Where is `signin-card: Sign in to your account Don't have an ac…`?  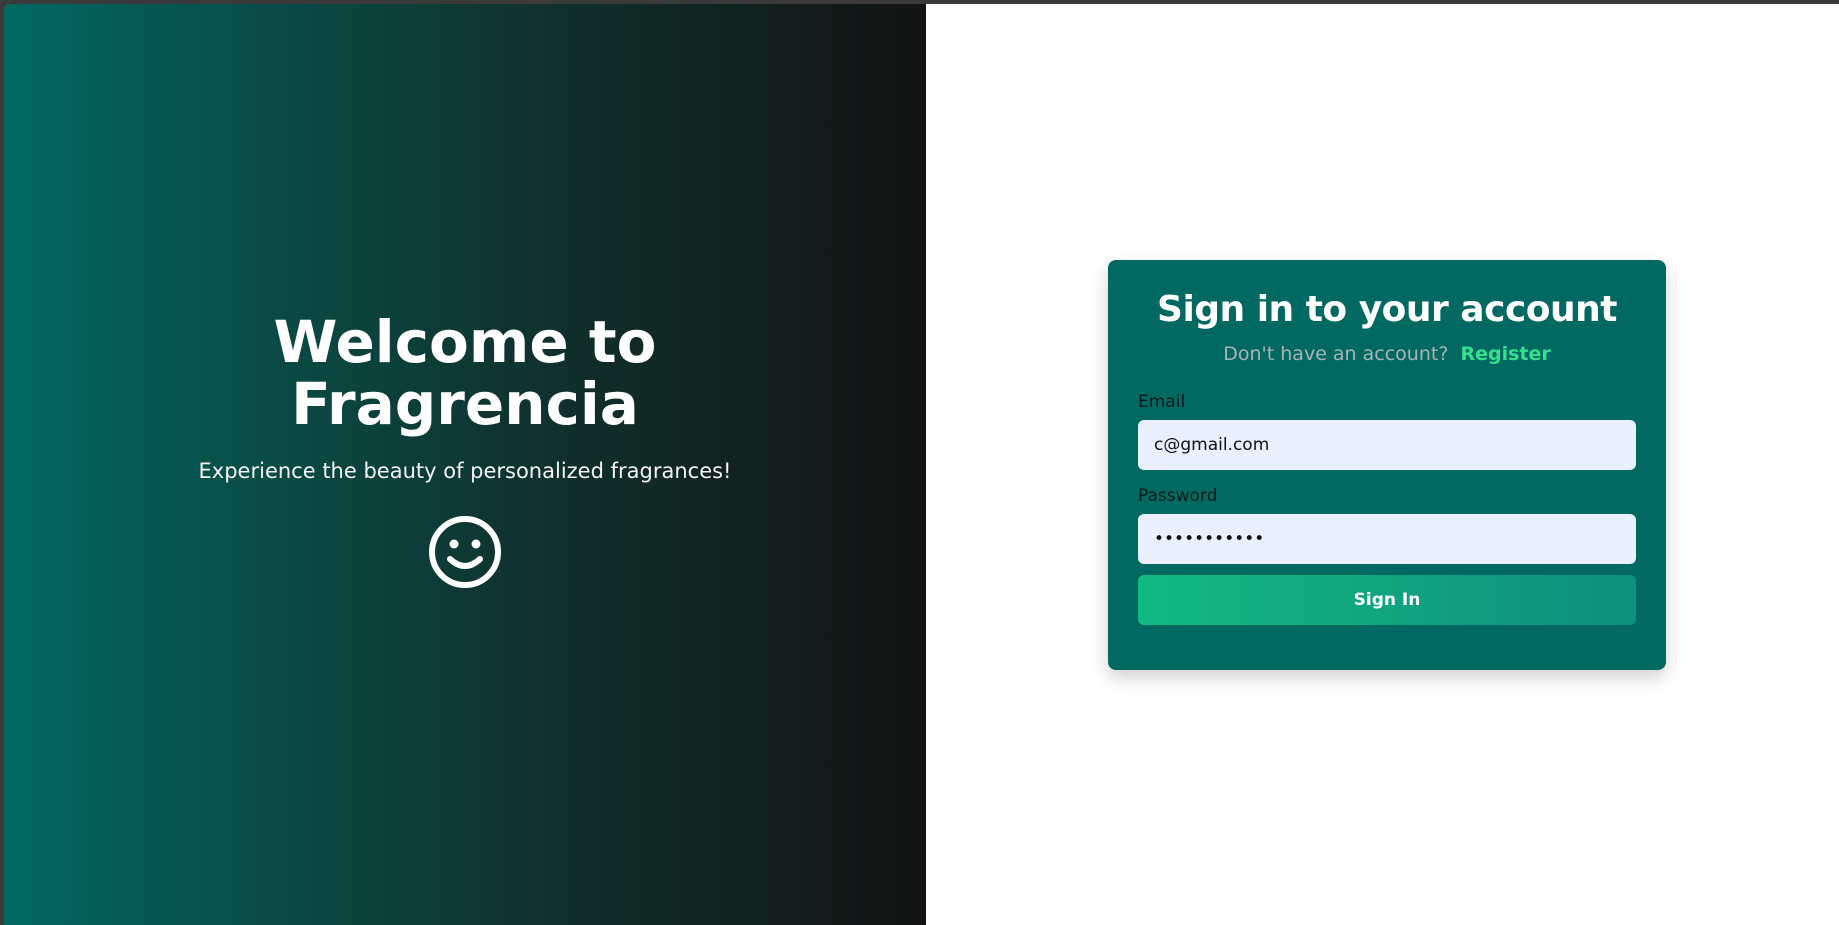
signin-card: Sign in to your account Don't have an ac… is located at coordinates (1387, 465).